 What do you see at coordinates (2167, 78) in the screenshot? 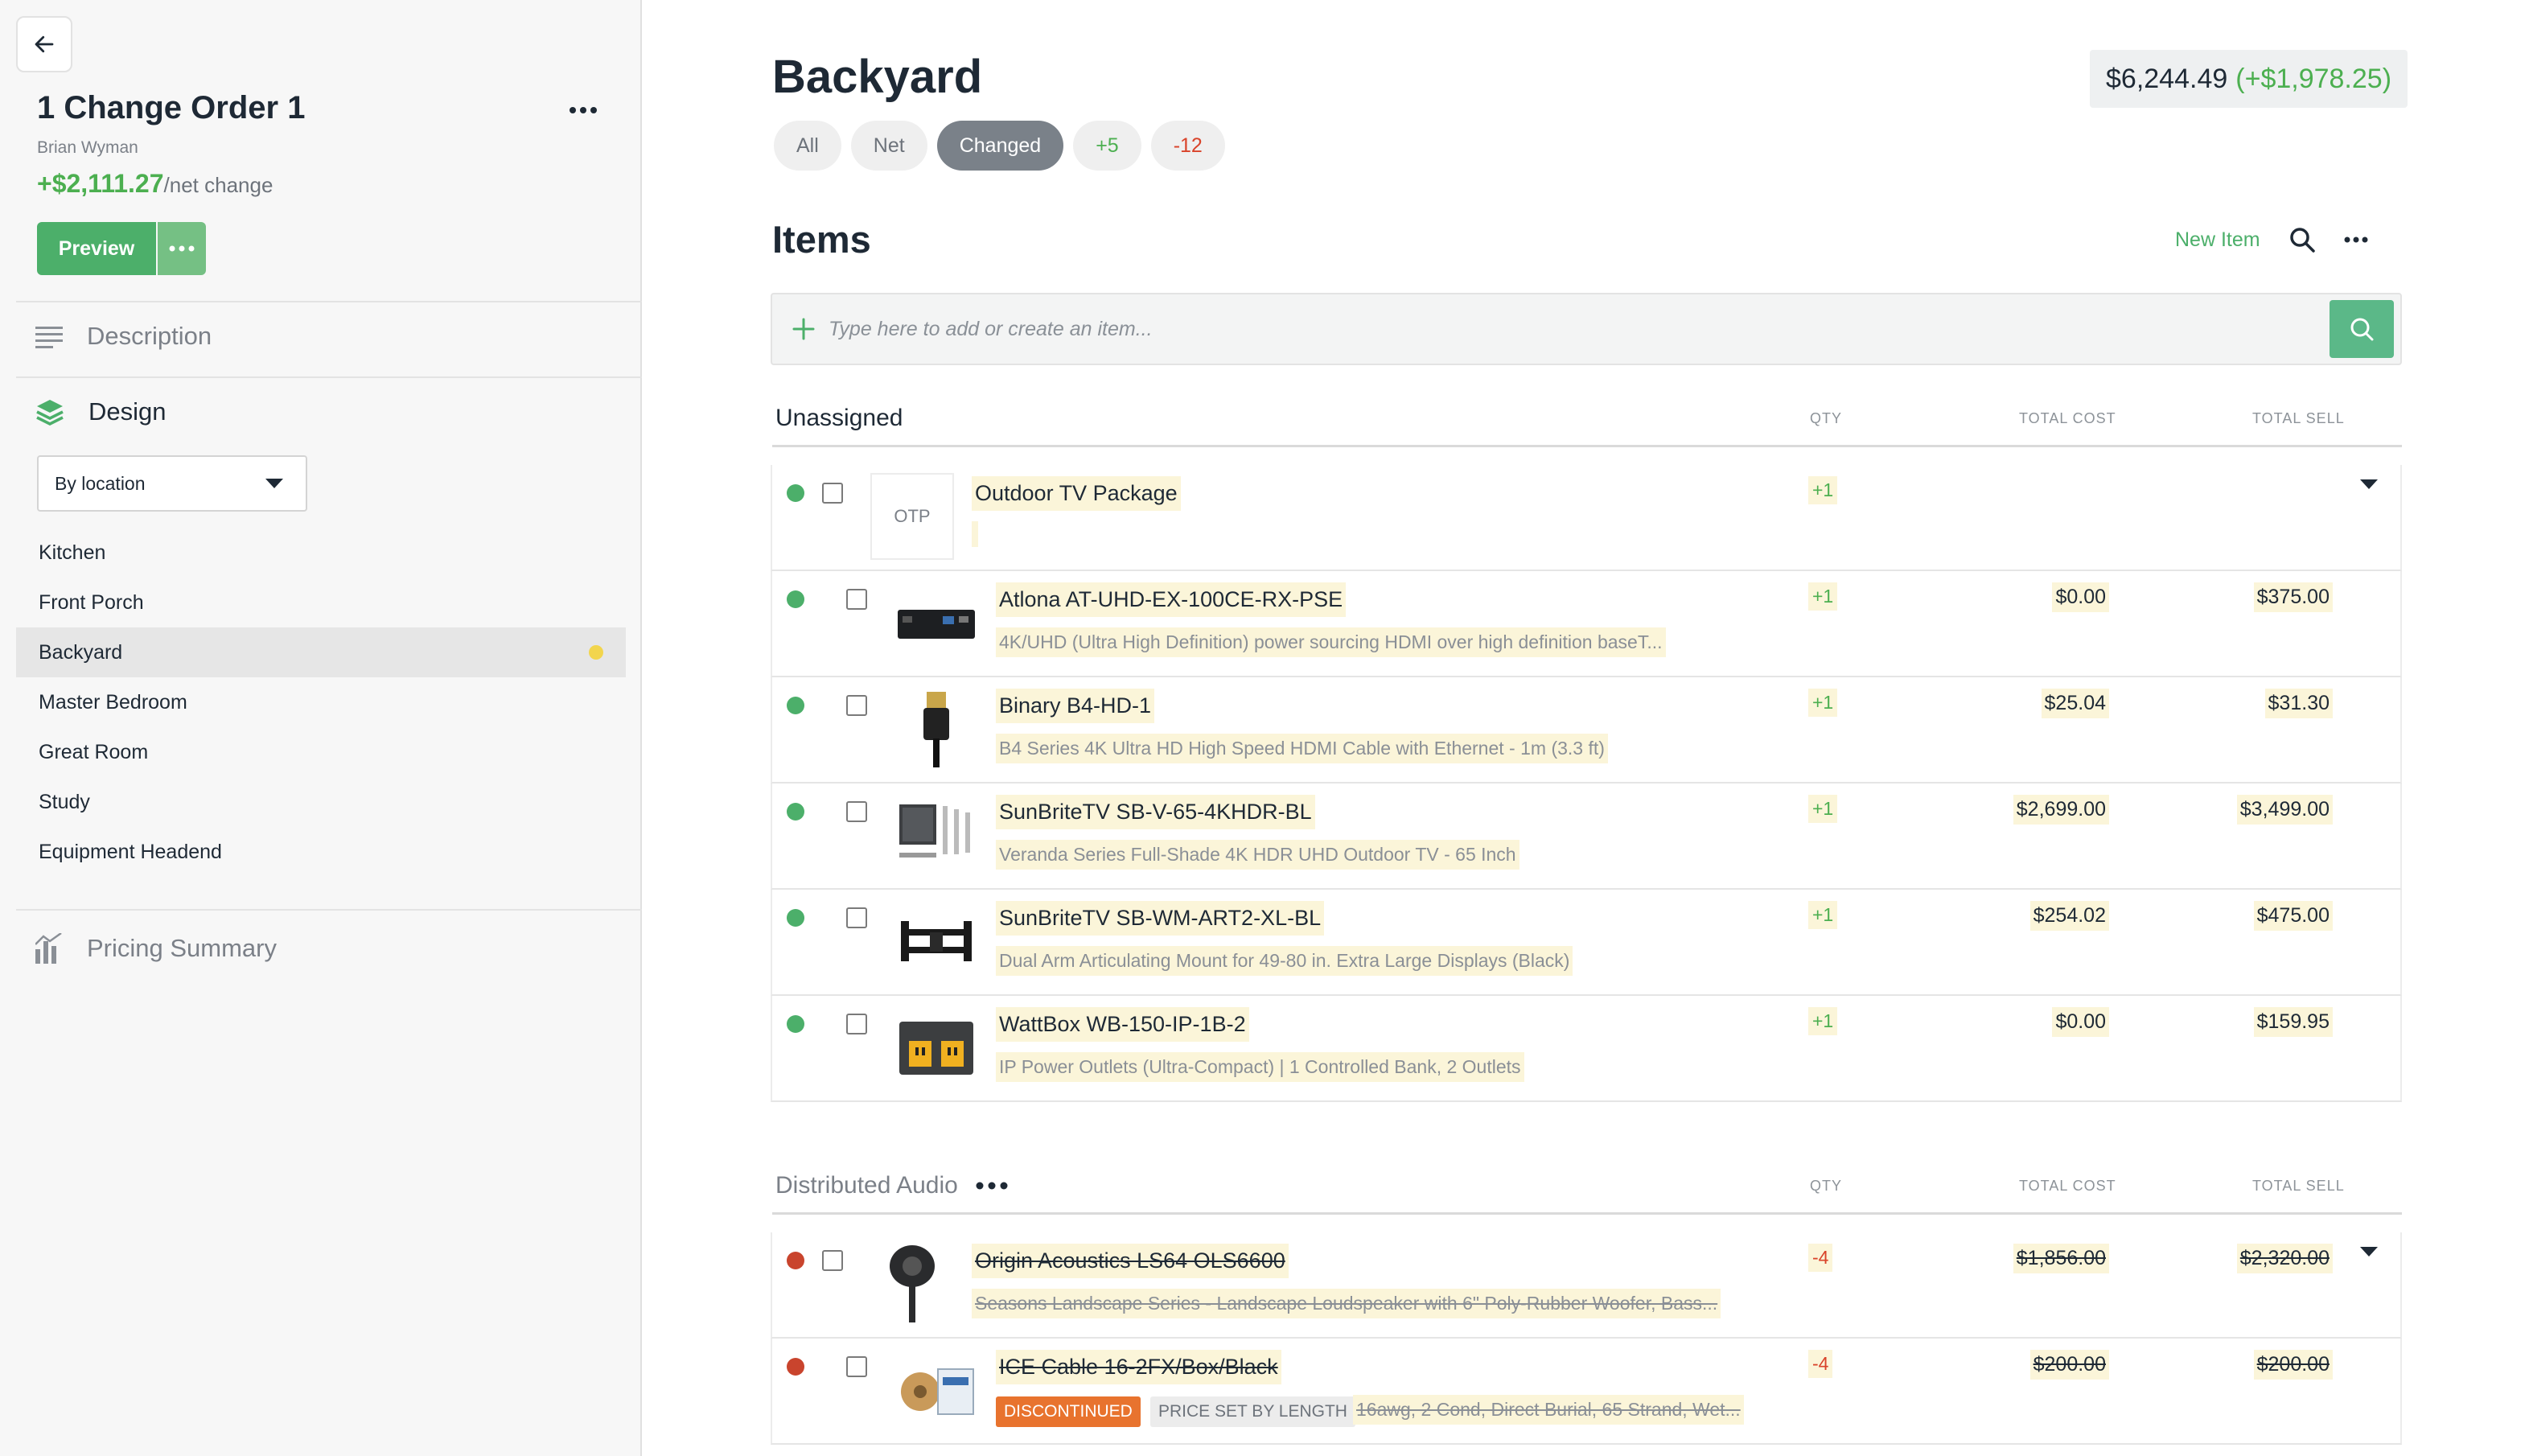
I see `location-total-value: $6,244.49` at bounding box center [2167, 78].